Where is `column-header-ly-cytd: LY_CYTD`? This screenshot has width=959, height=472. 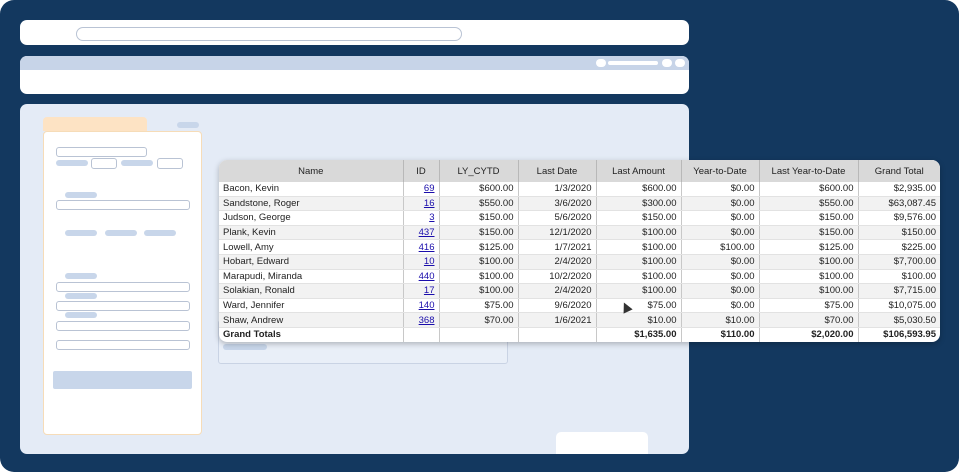 column-header-ly-cytd: LY_CYTD is located at coordinates (479, 171).